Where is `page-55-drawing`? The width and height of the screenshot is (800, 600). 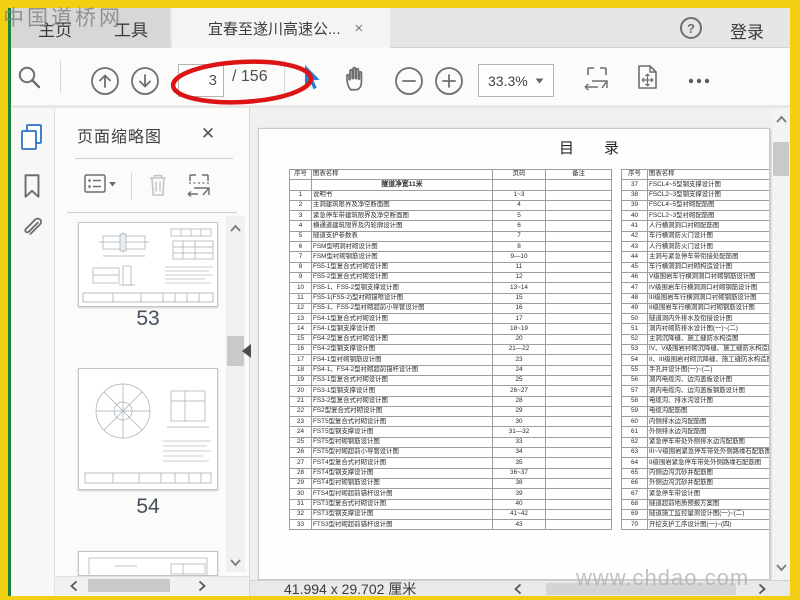
page-55-drawing is located at coordinates (148, 566).